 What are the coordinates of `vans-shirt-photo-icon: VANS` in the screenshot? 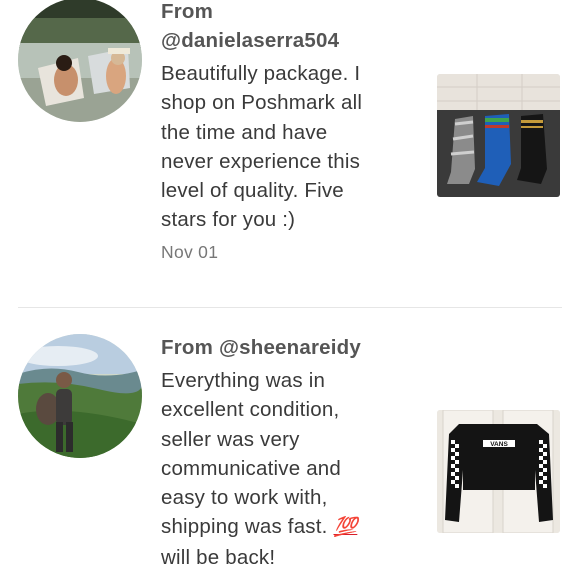 It's located at (498, 471).